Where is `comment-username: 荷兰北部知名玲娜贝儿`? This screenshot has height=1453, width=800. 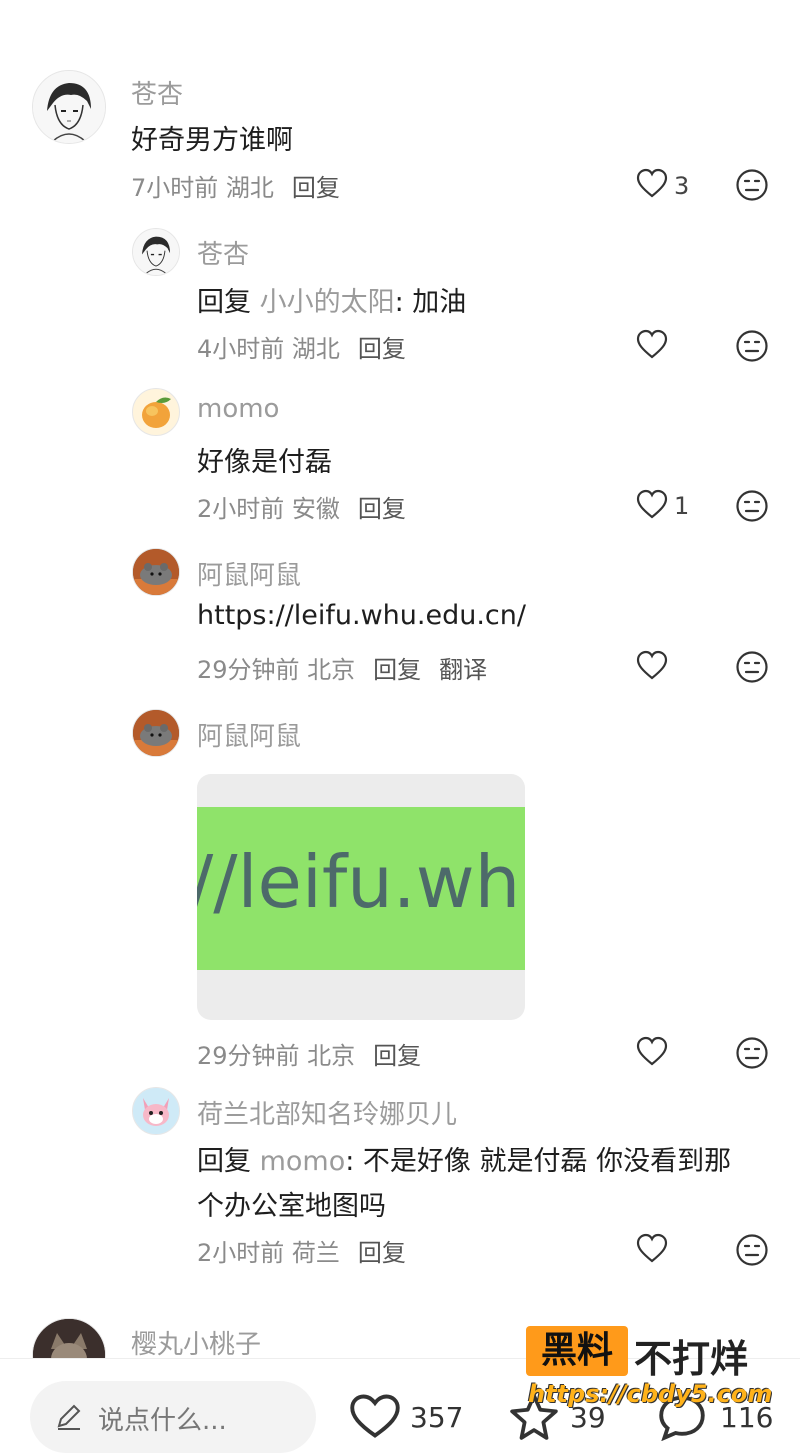
comment-username: 荷兰北部知名玲娜贝儿 is located at coordinates (327, 1112).